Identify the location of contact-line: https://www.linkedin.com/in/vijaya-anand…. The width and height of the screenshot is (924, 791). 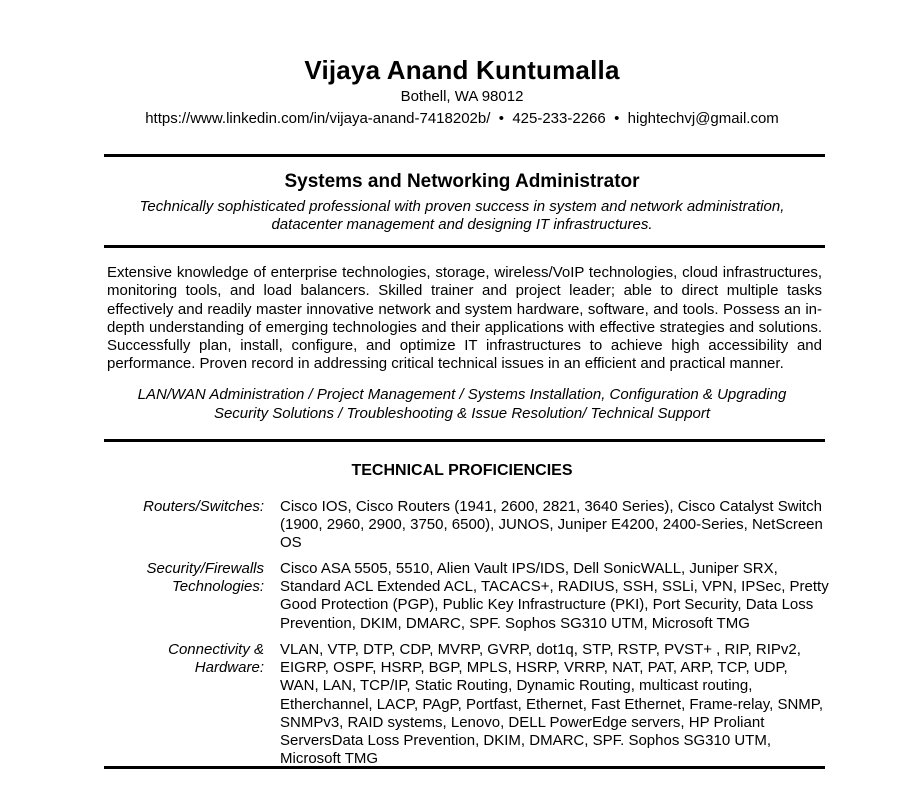
(462, 118).